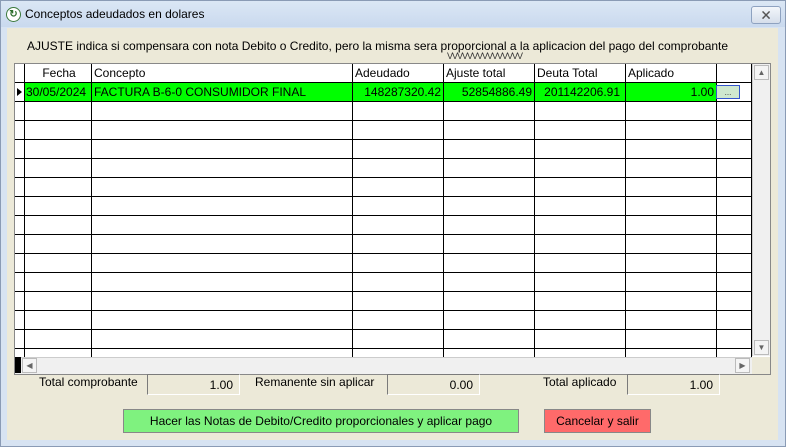  I want to click on remanente-field: 0.00, so click(433, 384).